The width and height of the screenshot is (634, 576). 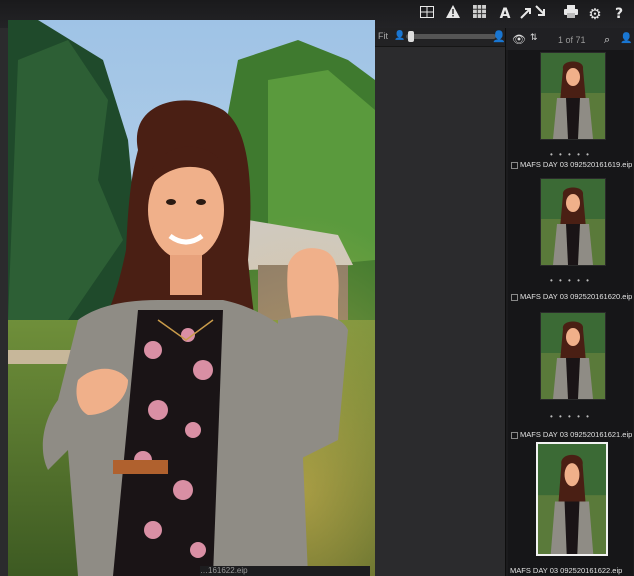 I want to click on warning-icon, so click(x=453, y=14).